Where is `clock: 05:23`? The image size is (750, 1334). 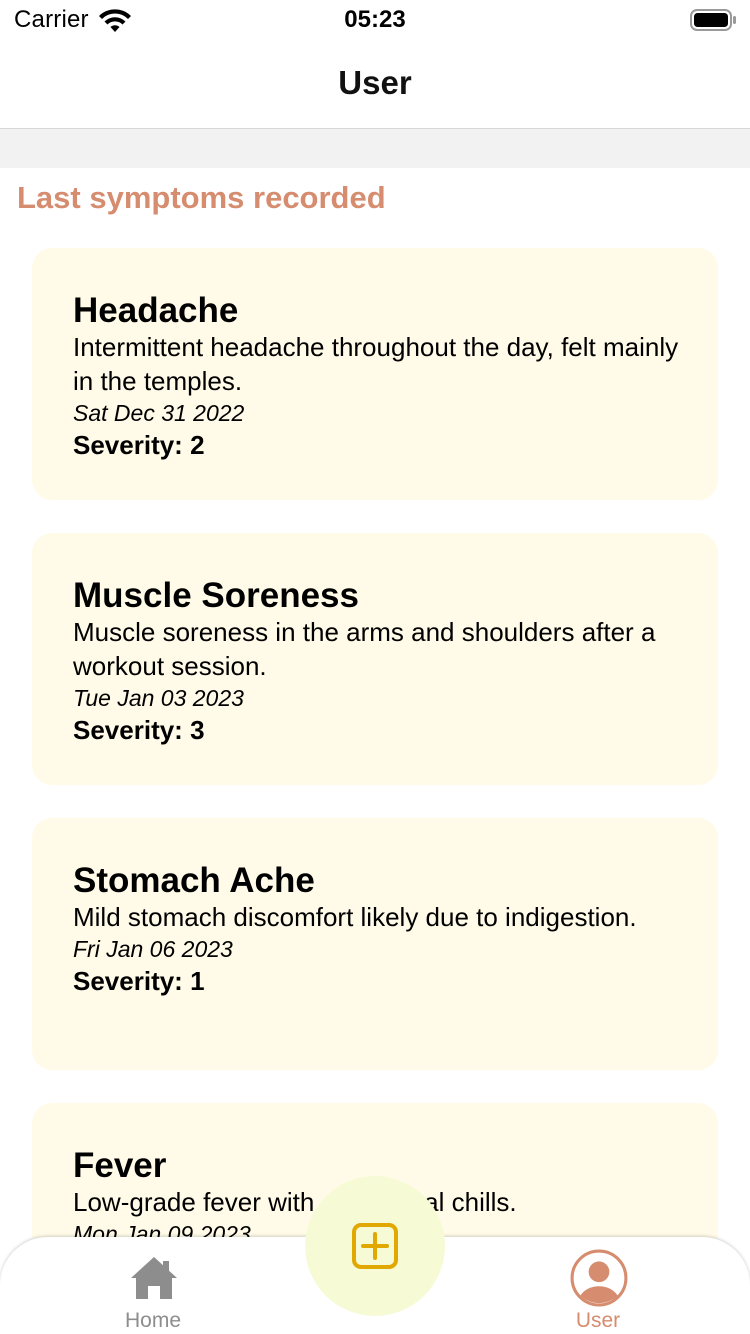
clock: 05:23 is located at coordinates (375, 19).